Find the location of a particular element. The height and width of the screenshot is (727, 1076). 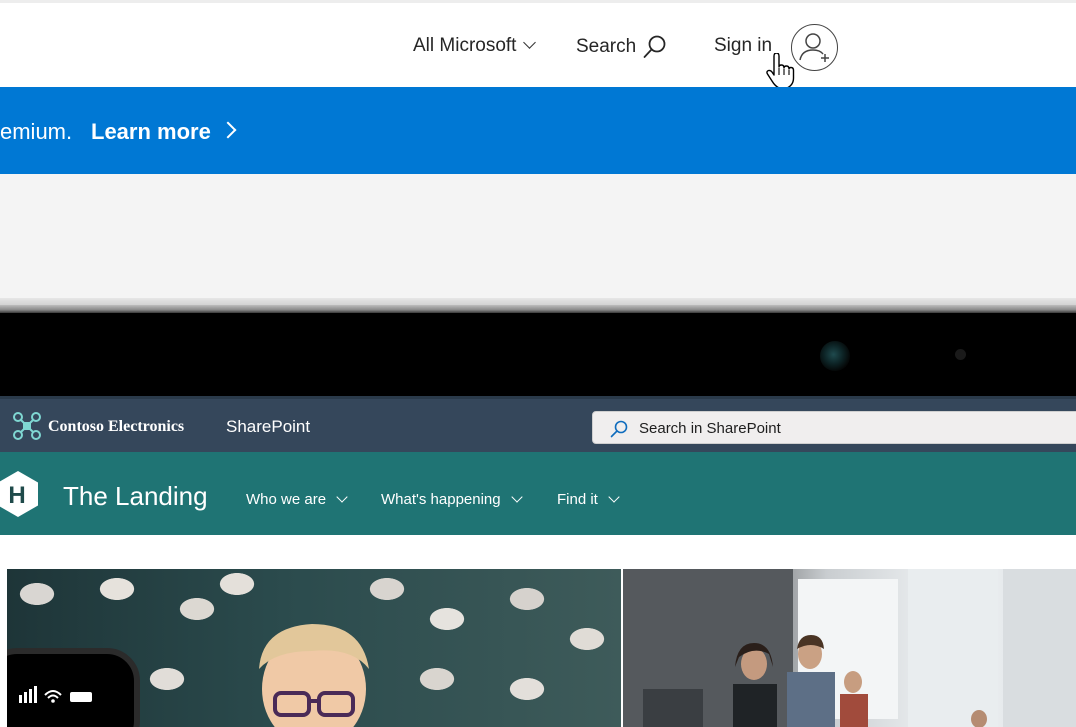

svg-text: H is located at coordinates (16, 495).